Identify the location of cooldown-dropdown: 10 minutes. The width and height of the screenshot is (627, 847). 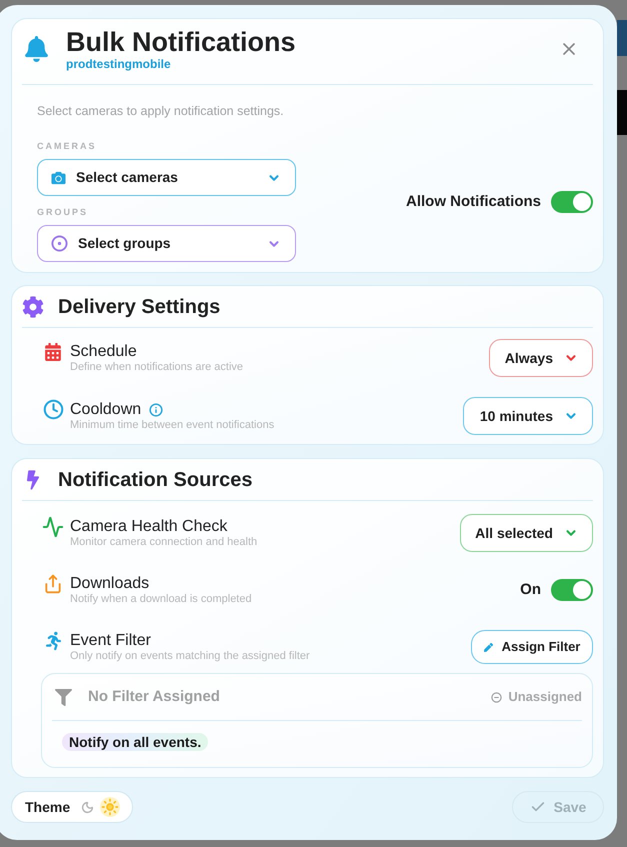
(528, 416).